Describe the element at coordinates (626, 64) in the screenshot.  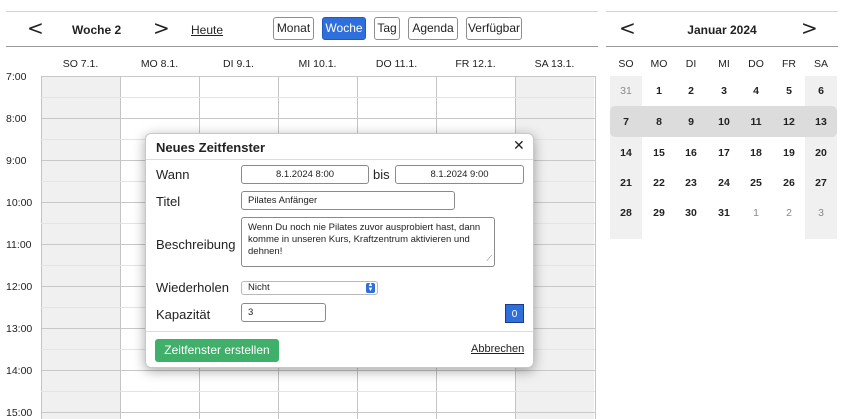
I see `weekday-header: SO` at that location.